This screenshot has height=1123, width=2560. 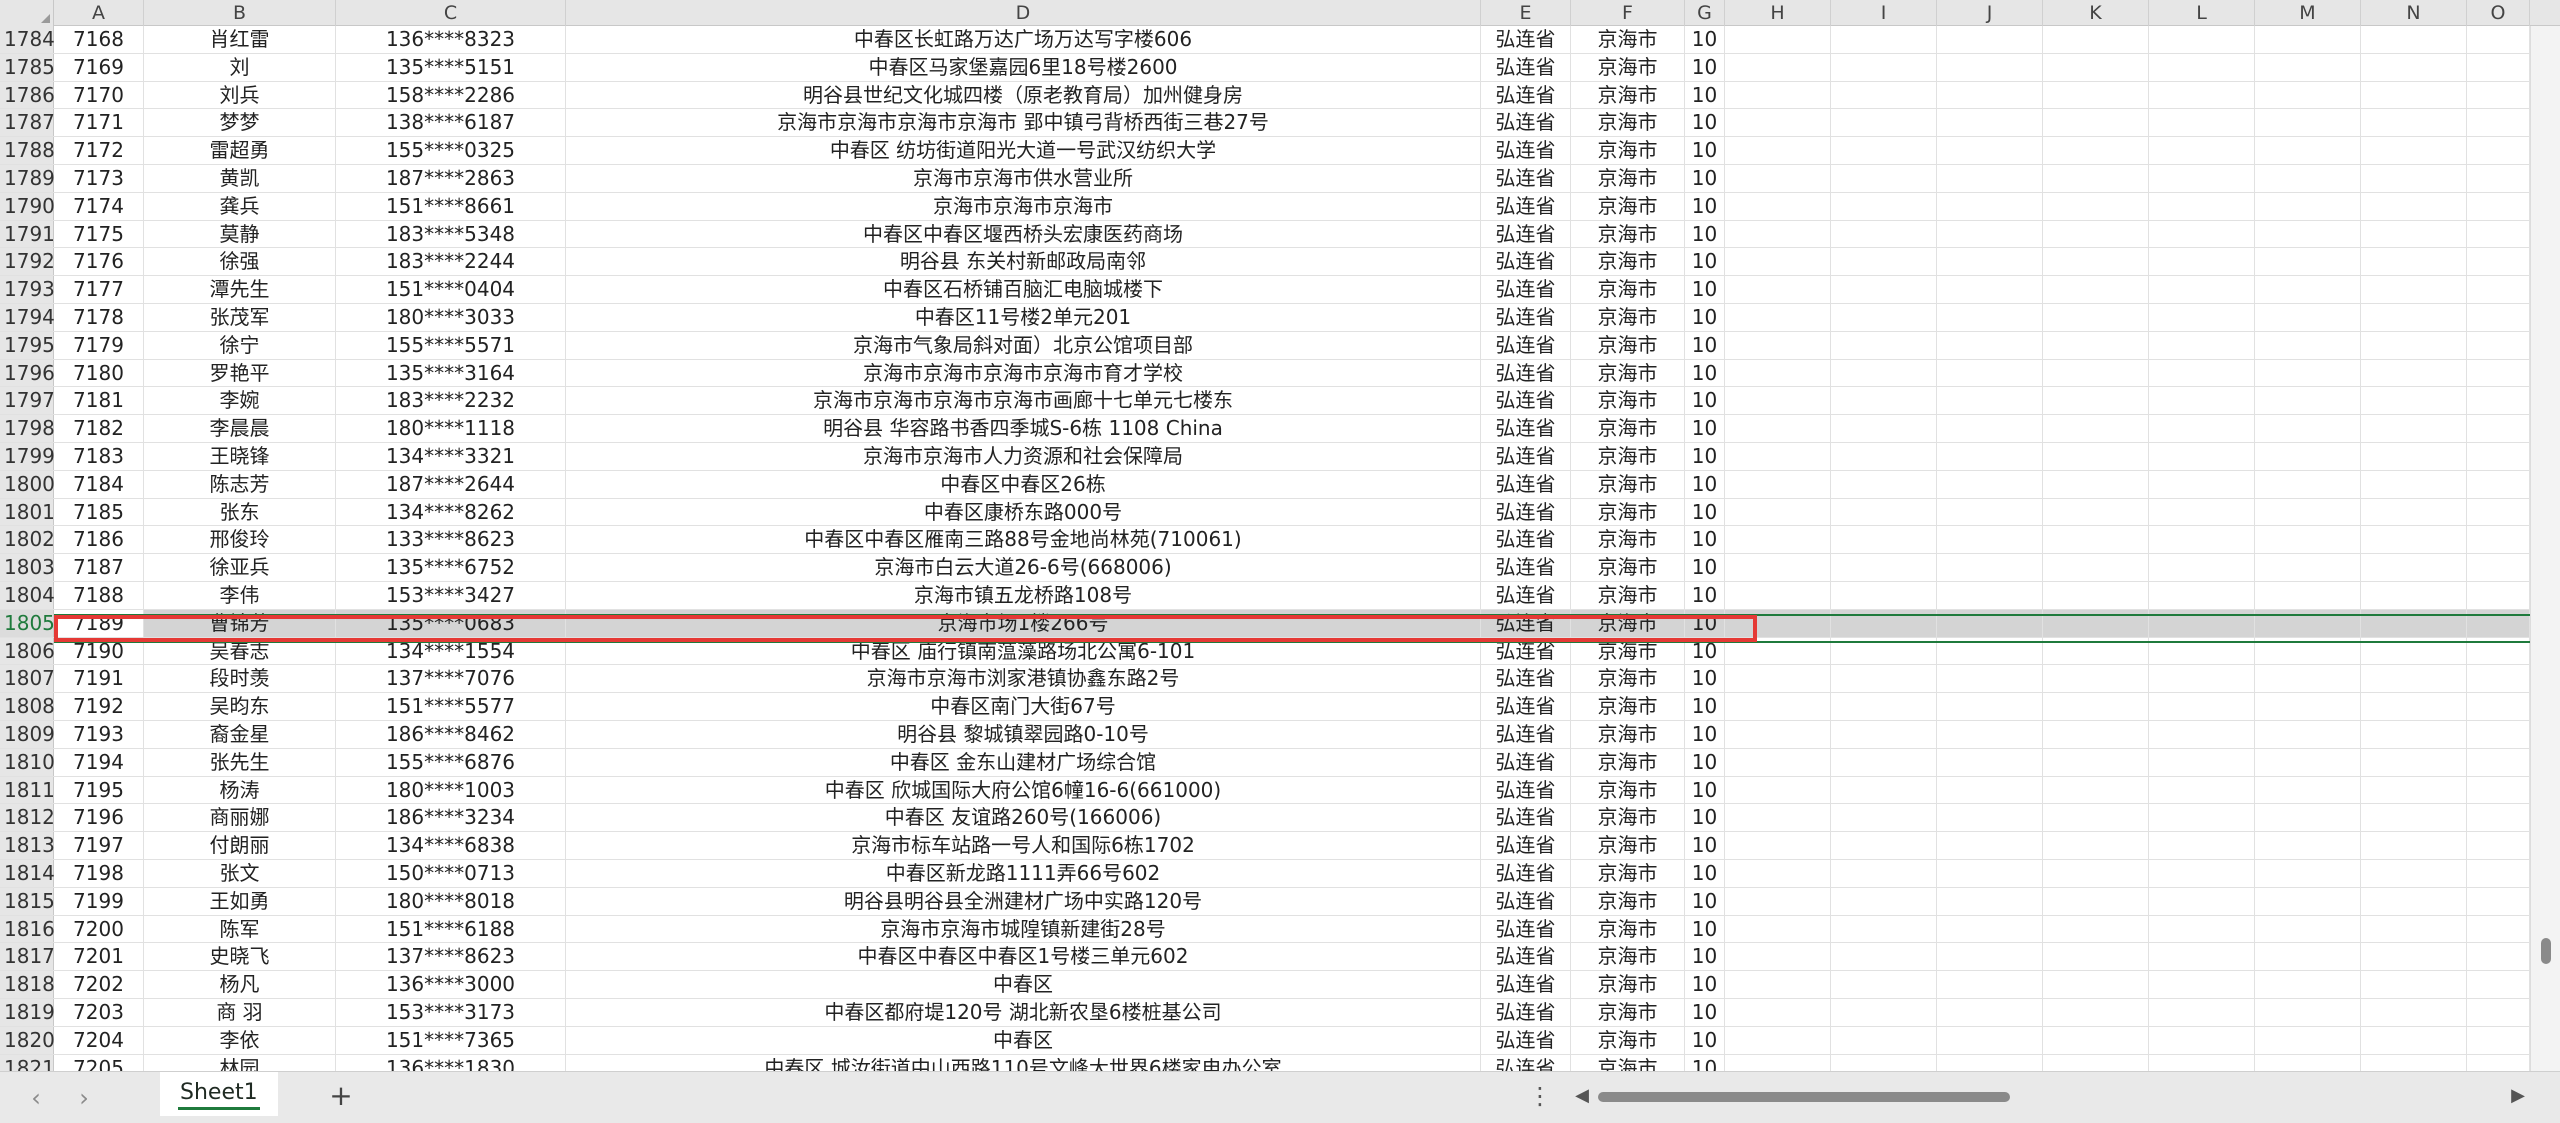 I want to click on column-header-m: M, so click(x=2308, y=13).